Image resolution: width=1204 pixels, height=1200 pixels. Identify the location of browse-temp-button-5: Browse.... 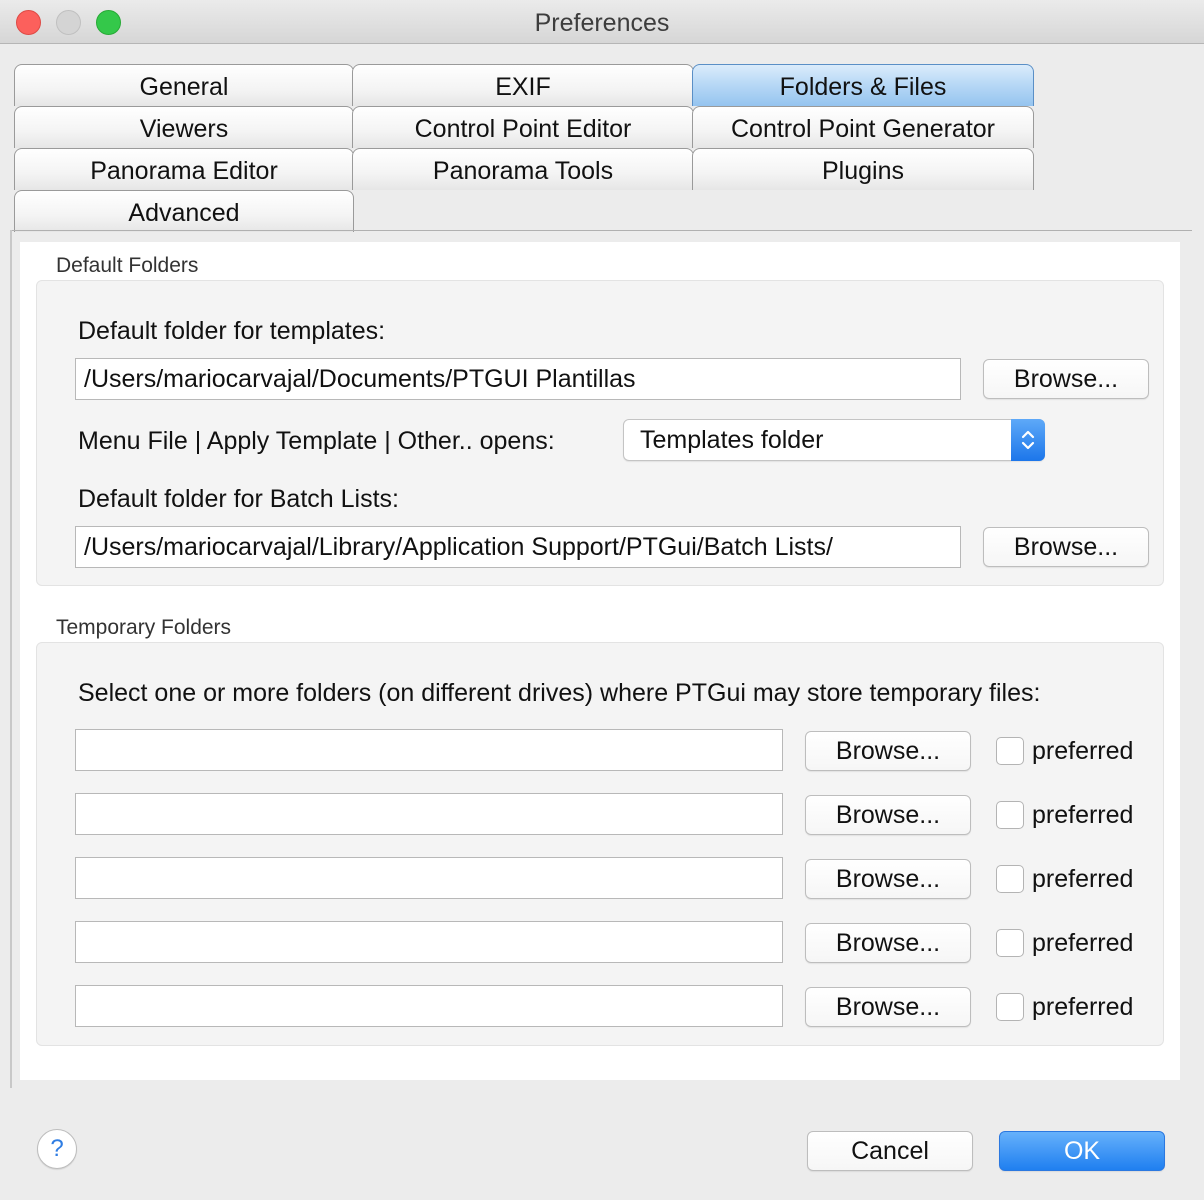
(888, 1007).